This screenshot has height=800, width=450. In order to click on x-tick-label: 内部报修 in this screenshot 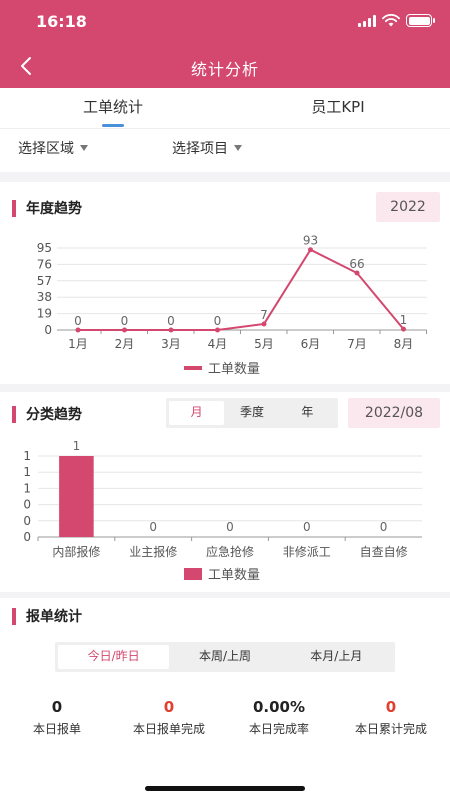, I will do `click(76, 551)`.